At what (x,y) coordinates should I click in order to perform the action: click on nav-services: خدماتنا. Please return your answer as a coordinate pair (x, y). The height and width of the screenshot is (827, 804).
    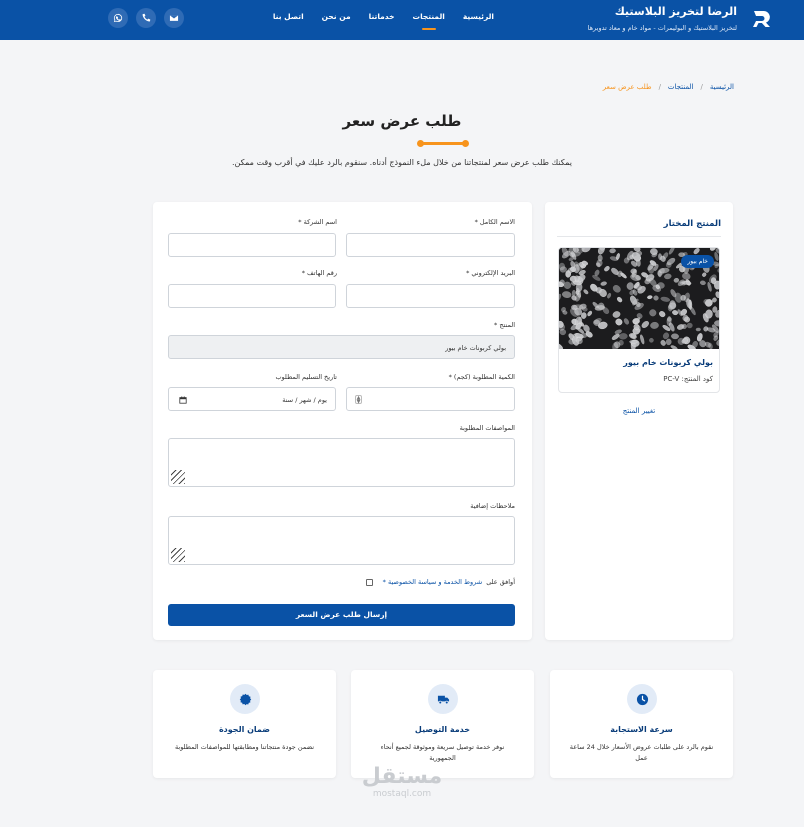
    Looking at the image, I should click on (382, 16).